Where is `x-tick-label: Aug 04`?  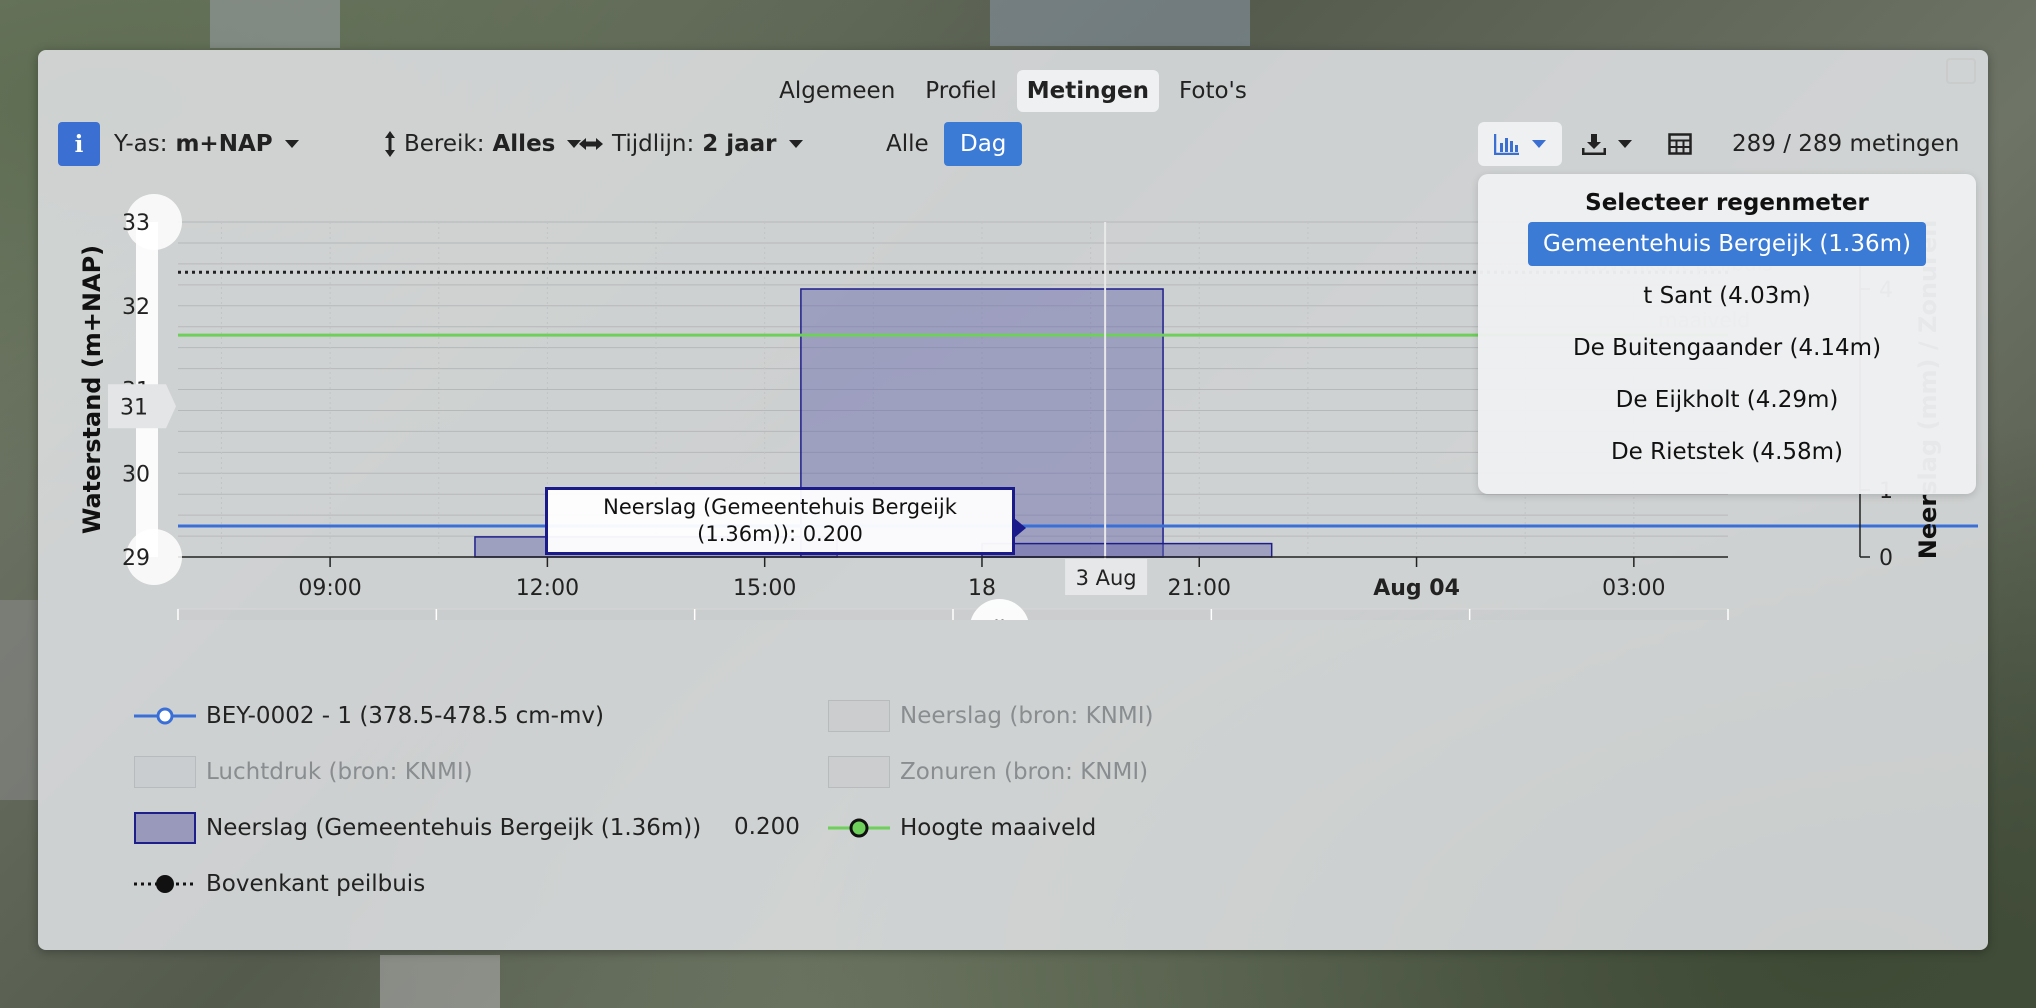
x-tick-label: Aug 04 is located at coordinates (1416, 588).